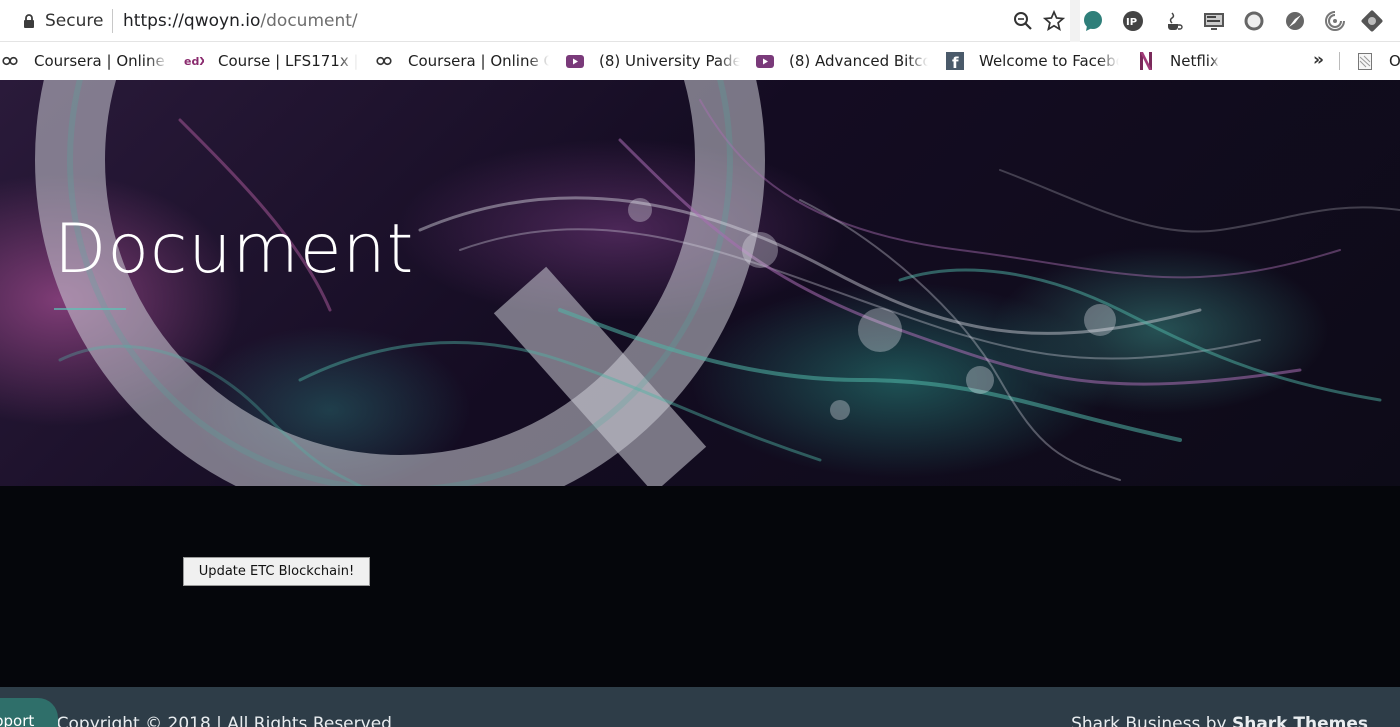 This screenshot has height=727, width=1400. Describe the element at coordinates (1377, 61) in the screenshot. I see `bookmark-other: O` at that location.